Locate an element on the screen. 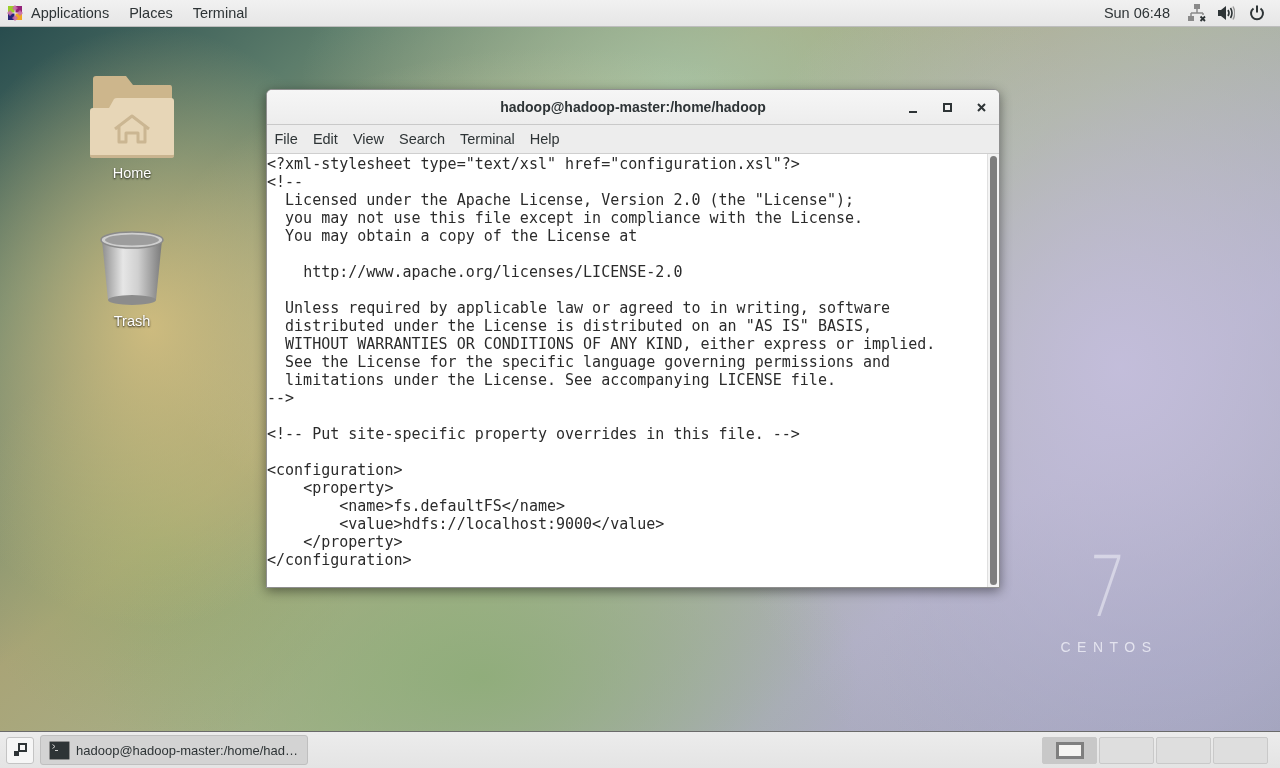 This screenshot has width=1280, height=768. terminal-line: distributed under the License is distributed on an "AS IS" BASIS, is located at coordinates (579, 326).